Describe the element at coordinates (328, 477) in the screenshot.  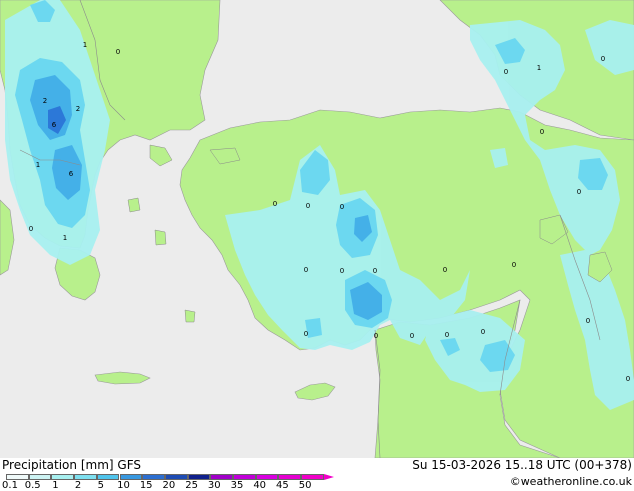
I see `legend-arrow` at that location.